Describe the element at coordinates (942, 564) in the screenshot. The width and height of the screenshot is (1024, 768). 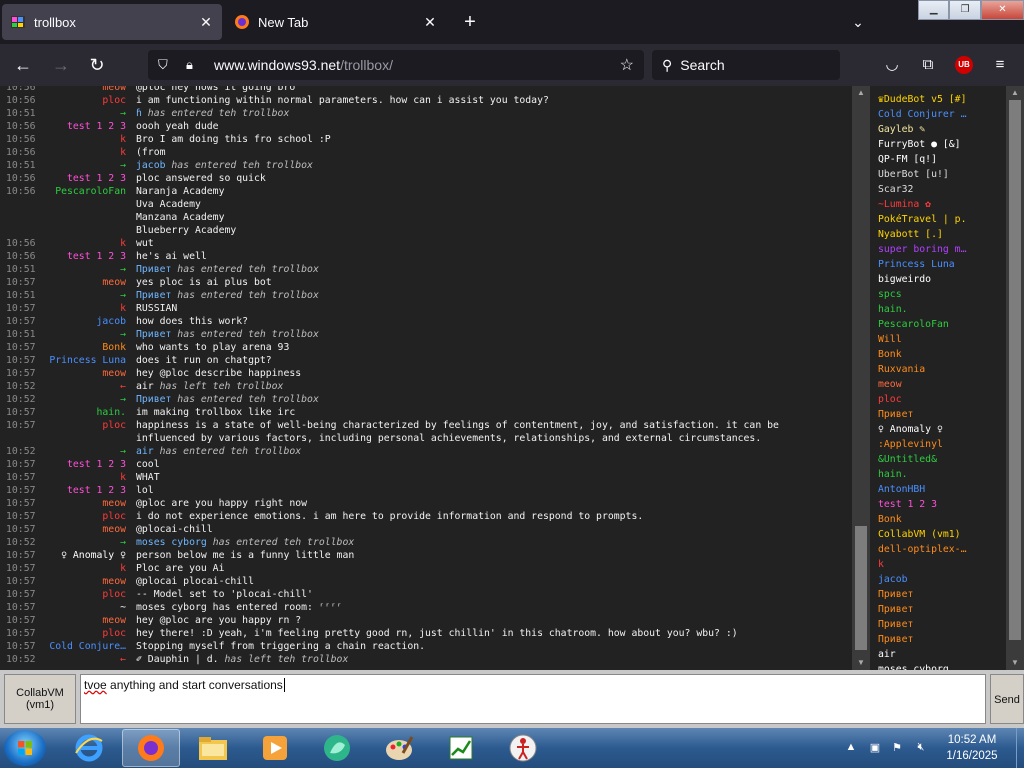
I see `user-list-item: k` at that location.